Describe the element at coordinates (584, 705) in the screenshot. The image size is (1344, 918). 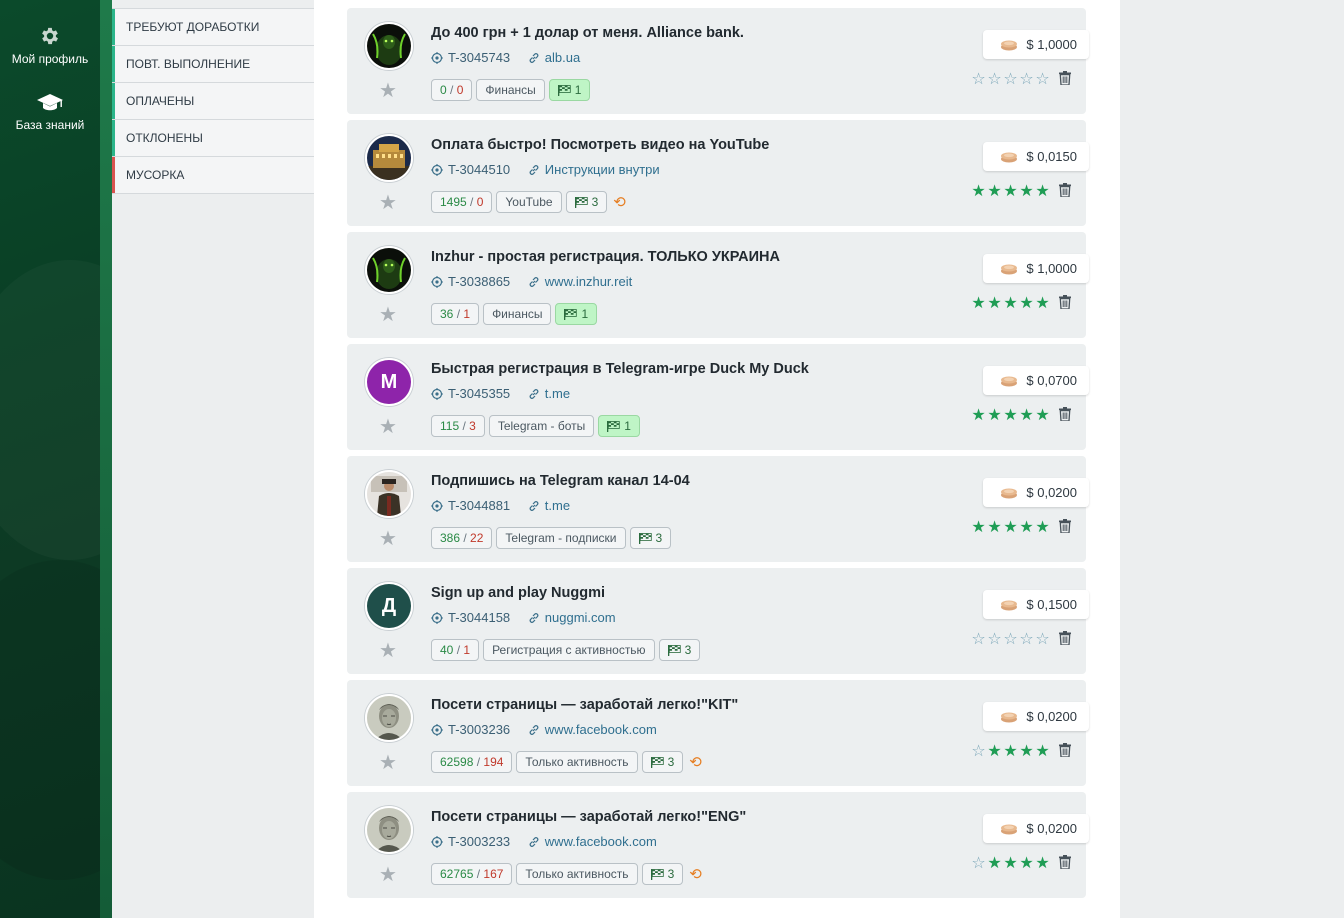
I see `task-title: Посети страницы — заработай легко!"KIT"` at that location.